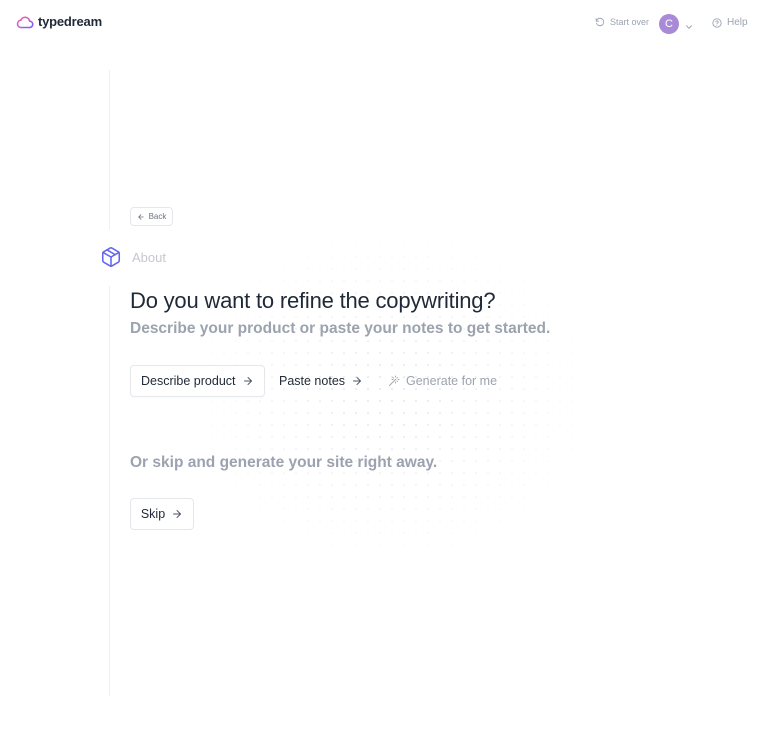 This screenshot has height=734, width=768. Describe the element at coordinates (630, 22) in the screenshot. I see `start-over-label: Start over` at that location.